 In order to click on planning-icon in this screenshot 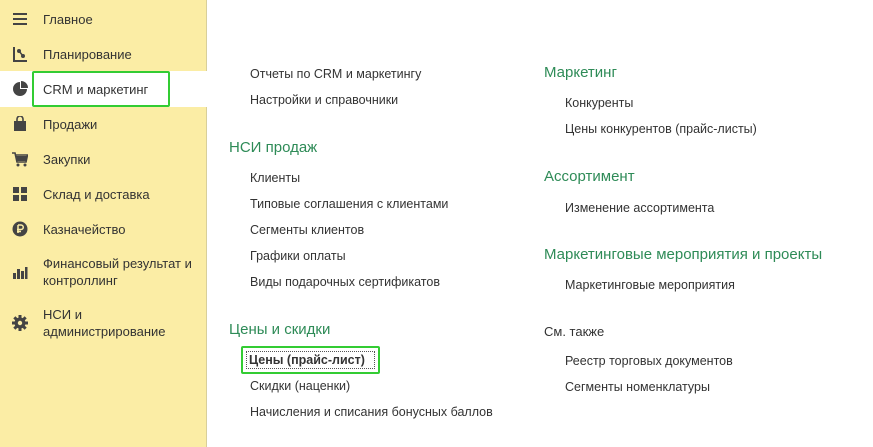, I will do `click(20, 54)`.